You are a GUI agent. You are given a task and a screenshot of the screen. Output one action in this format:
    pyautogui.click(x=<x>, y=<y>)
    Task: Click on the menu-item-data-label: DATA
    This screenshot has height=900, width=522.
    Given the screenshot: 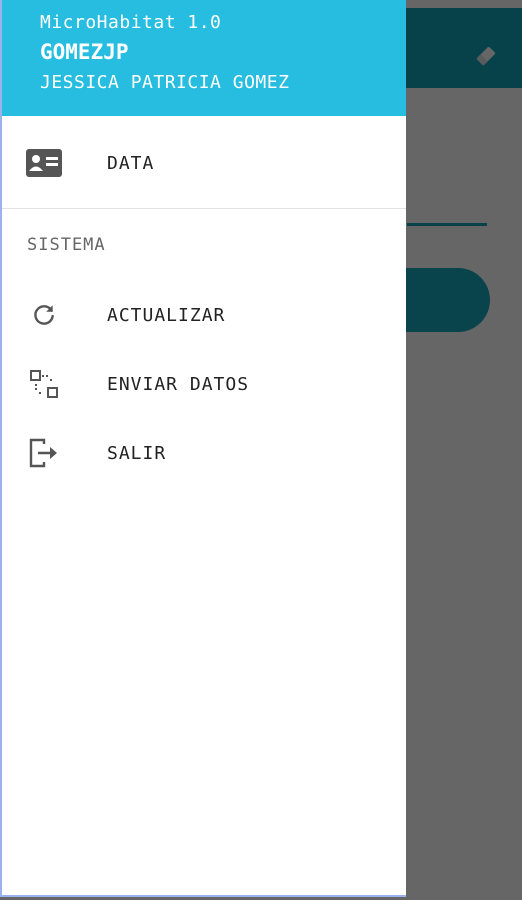 What is the action you would take?
    pyautogui.click(x=131, y=163)
    